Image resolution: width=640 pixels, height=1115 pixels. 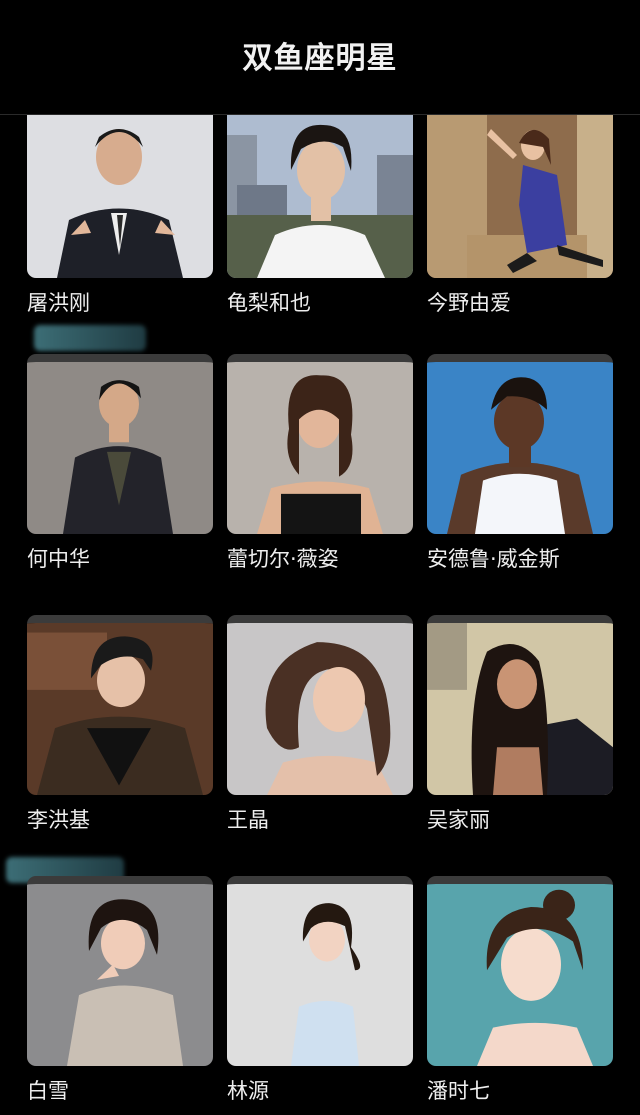 I want to click on celebrity-card: 屠洪刚, so click(x=120, y=234).